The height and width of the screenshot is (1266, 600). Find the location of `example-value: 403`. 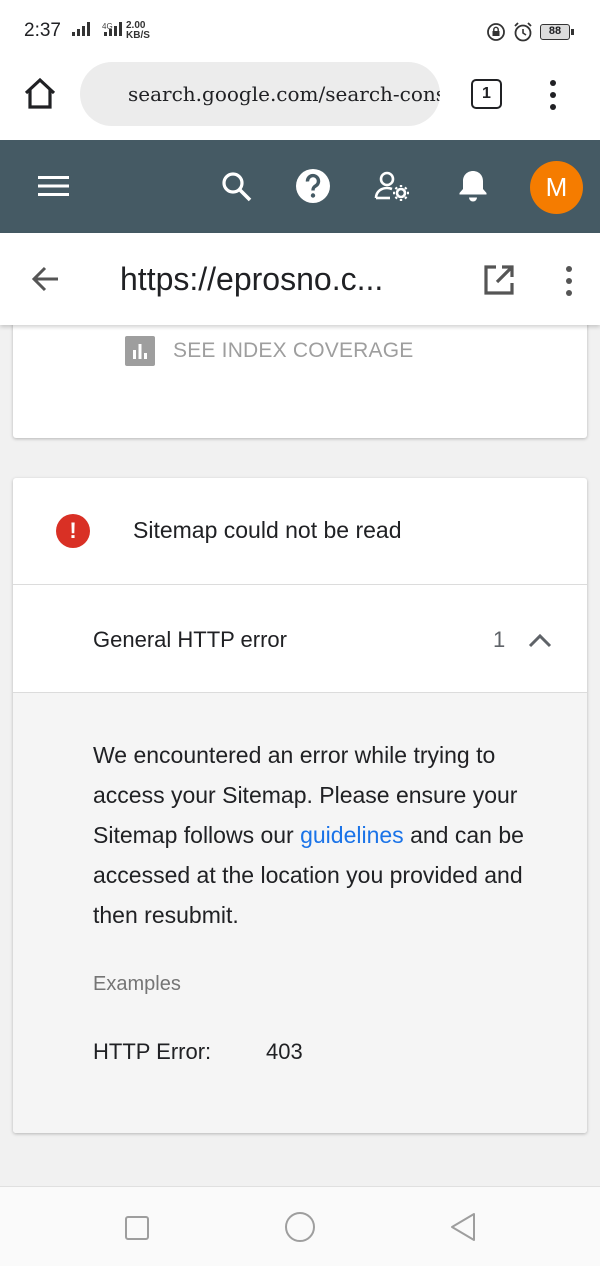

example-value: 403 is located at coordinates (284, 1051).